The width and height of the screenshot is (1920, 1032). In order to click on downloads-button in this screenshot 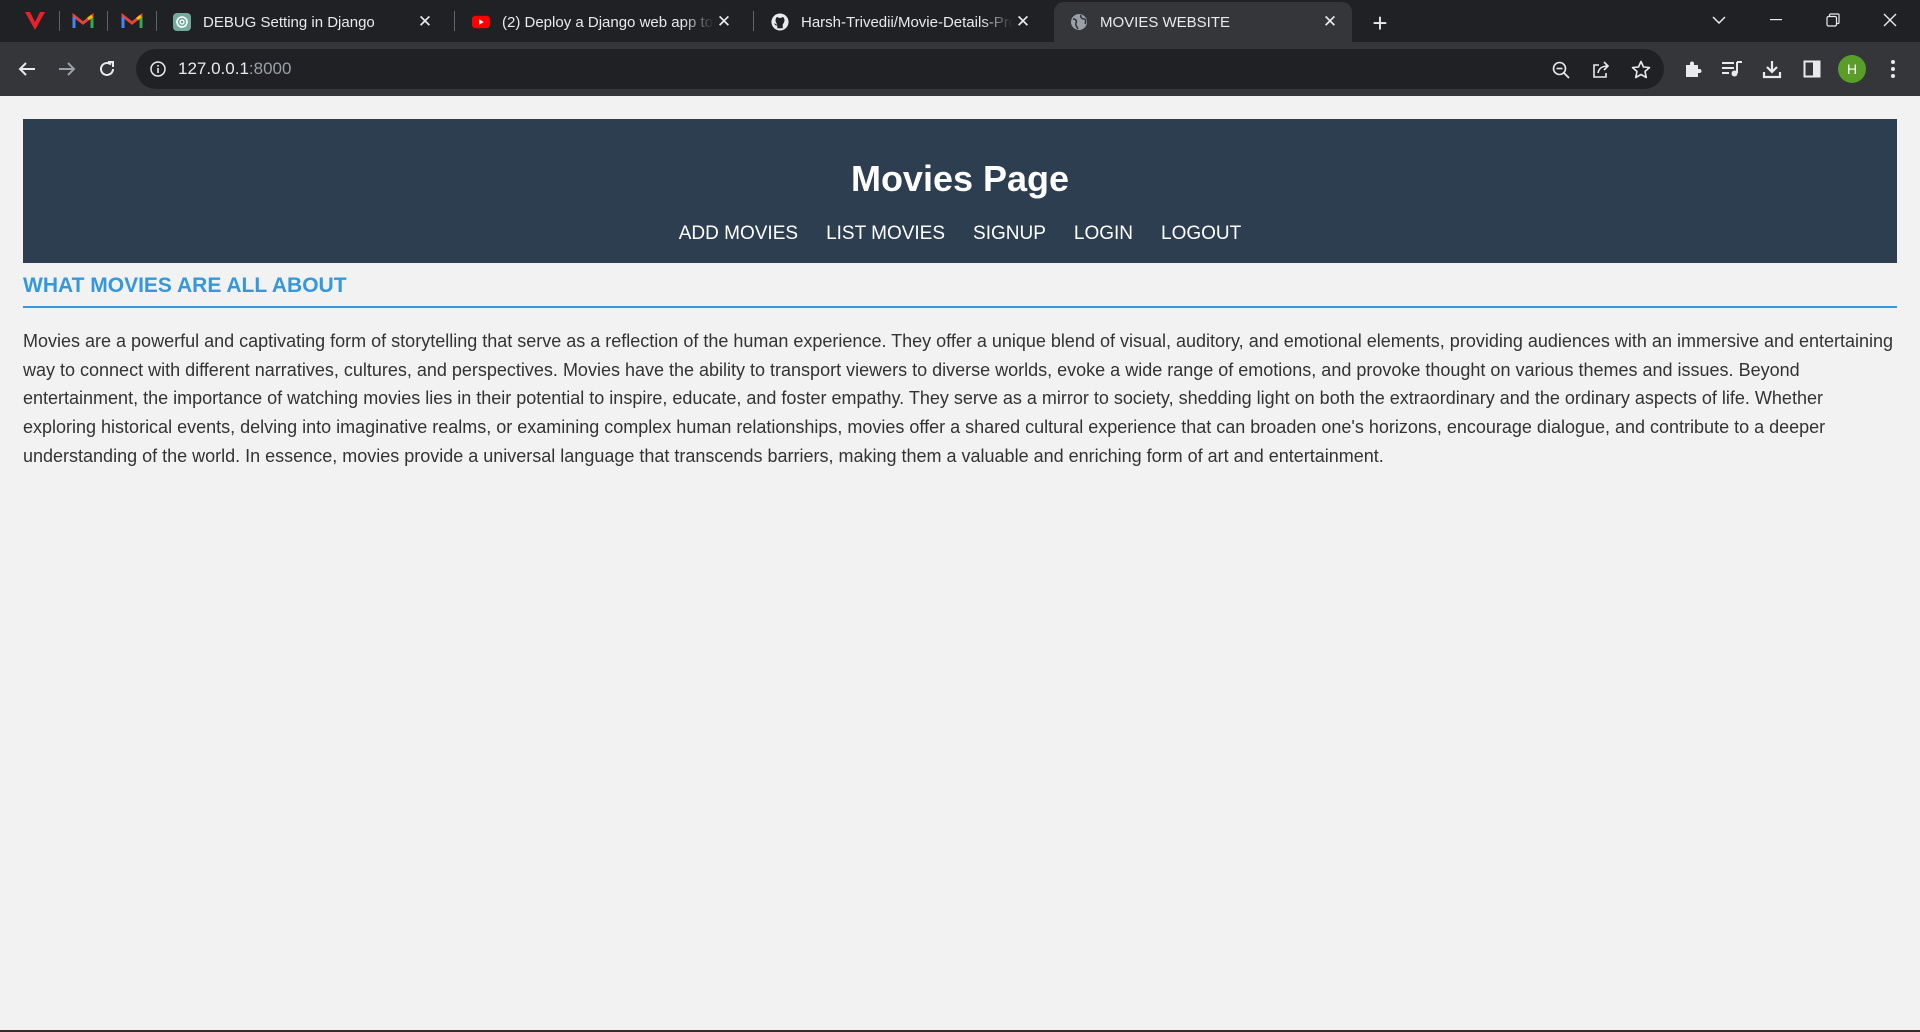, I will do `click(1772, 69)`.